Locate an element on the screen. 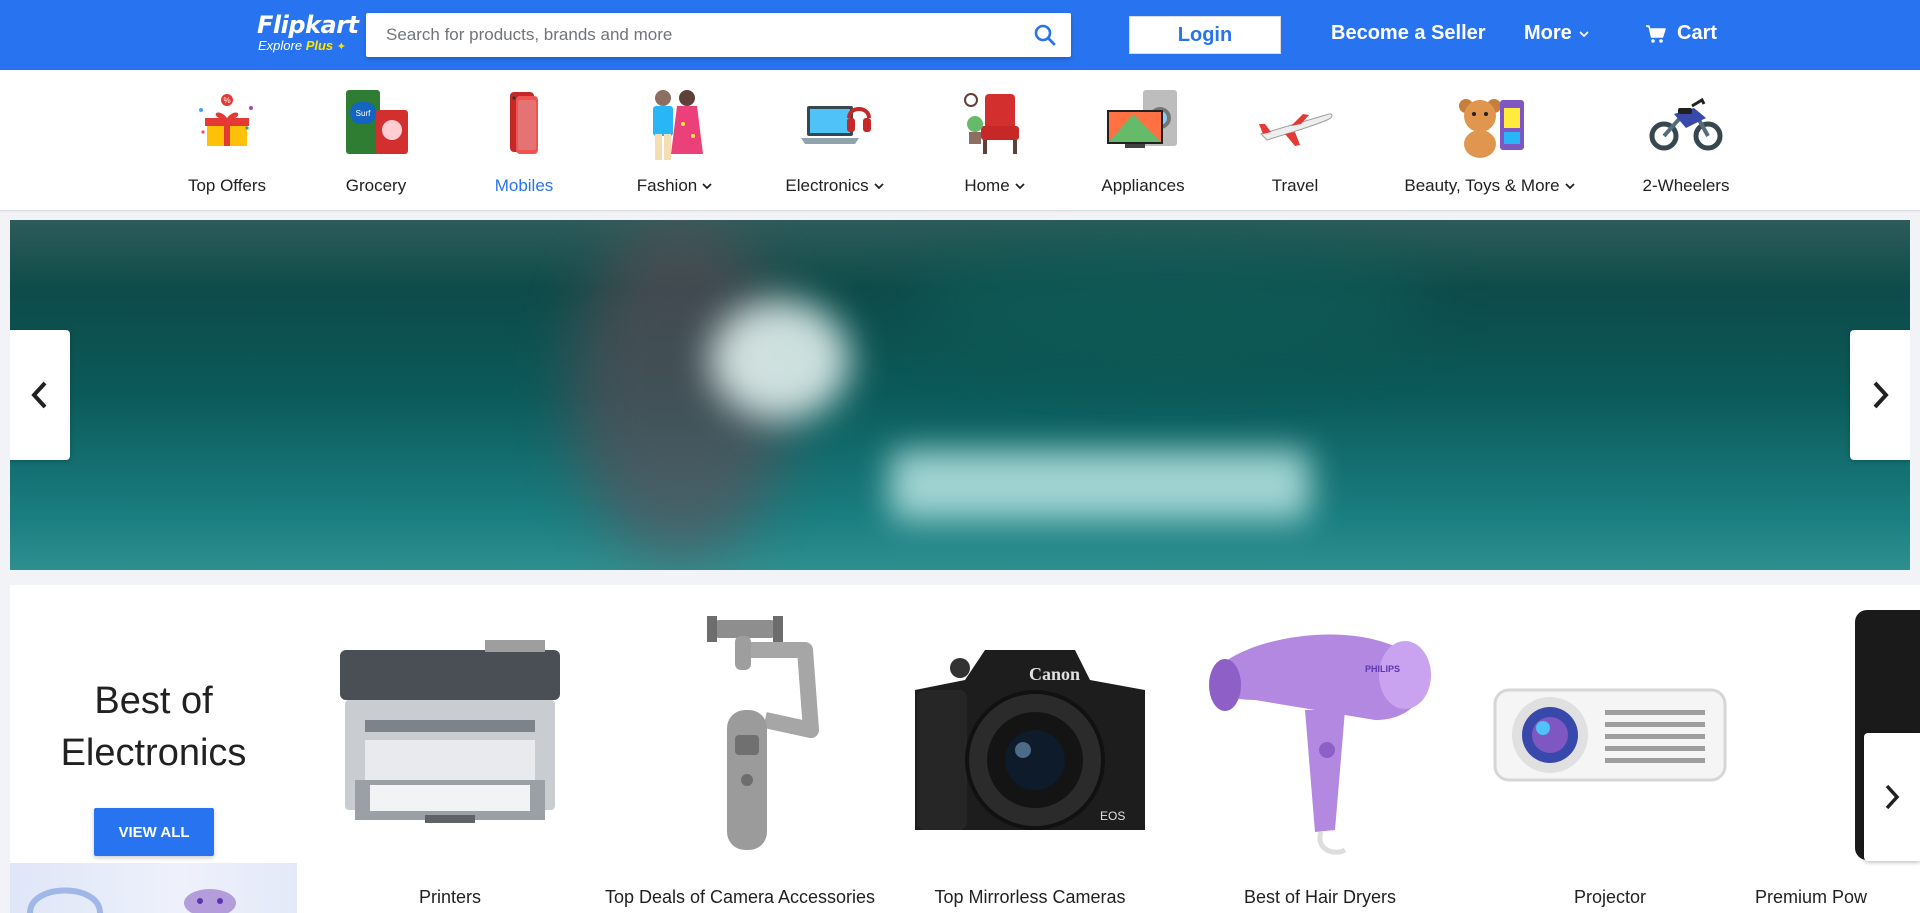 The width and height of the screenshot is (1920, 913). section-title-line2: Electronics is located at coordinates (153, 753).